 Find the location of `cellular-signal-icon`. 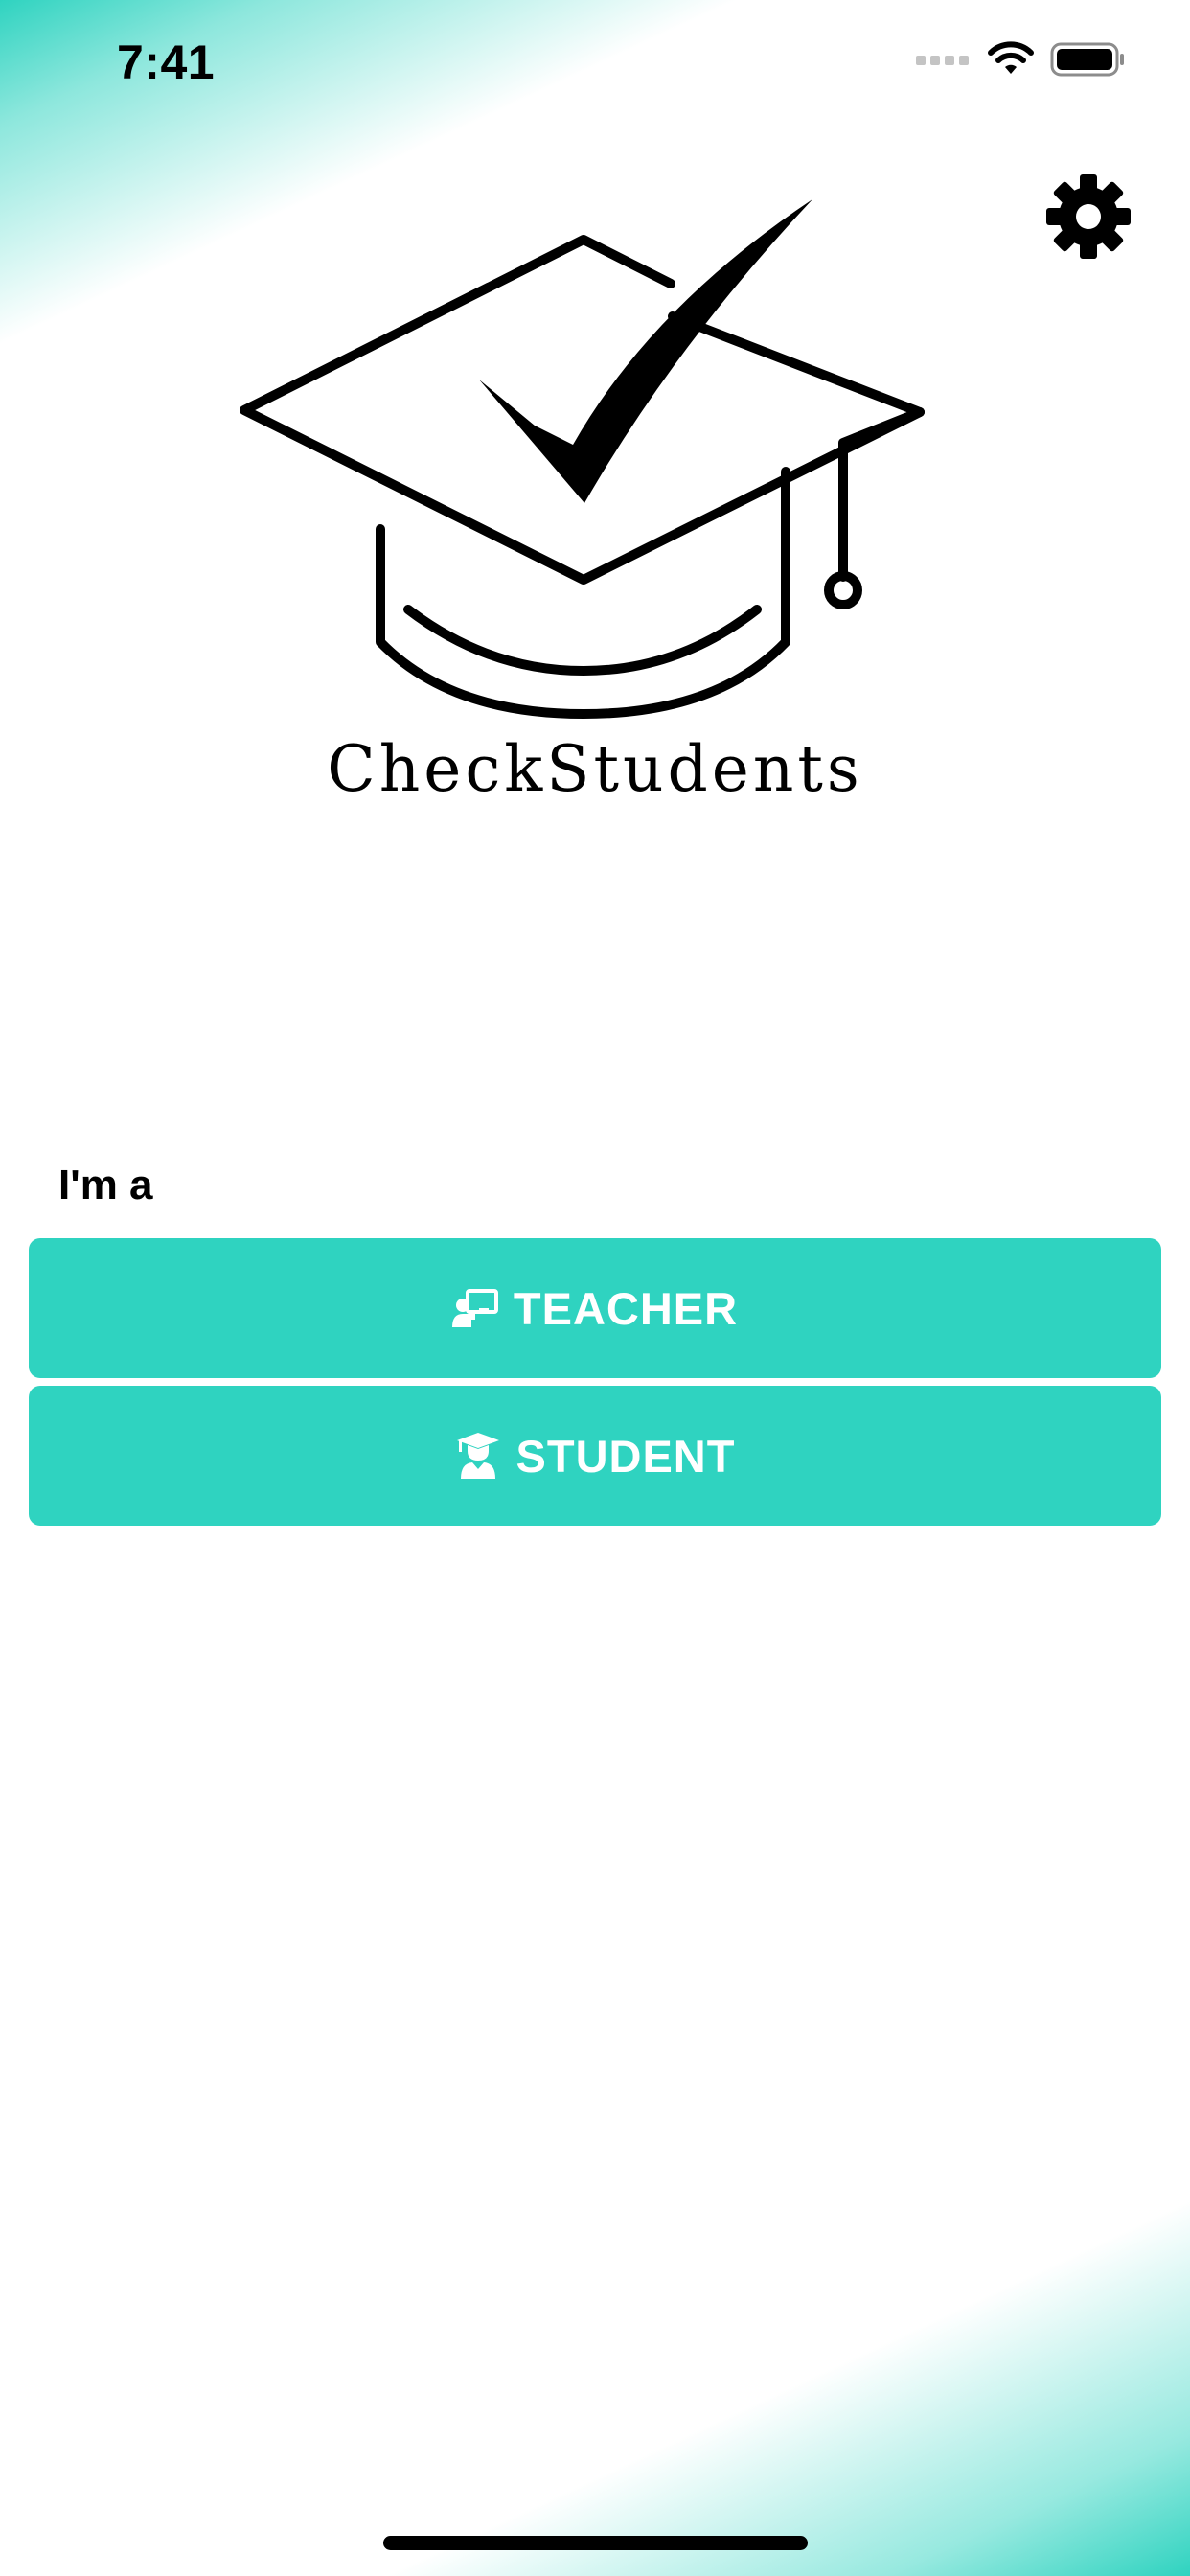

cellular-signal-icon is located at coordinates (944, 62).